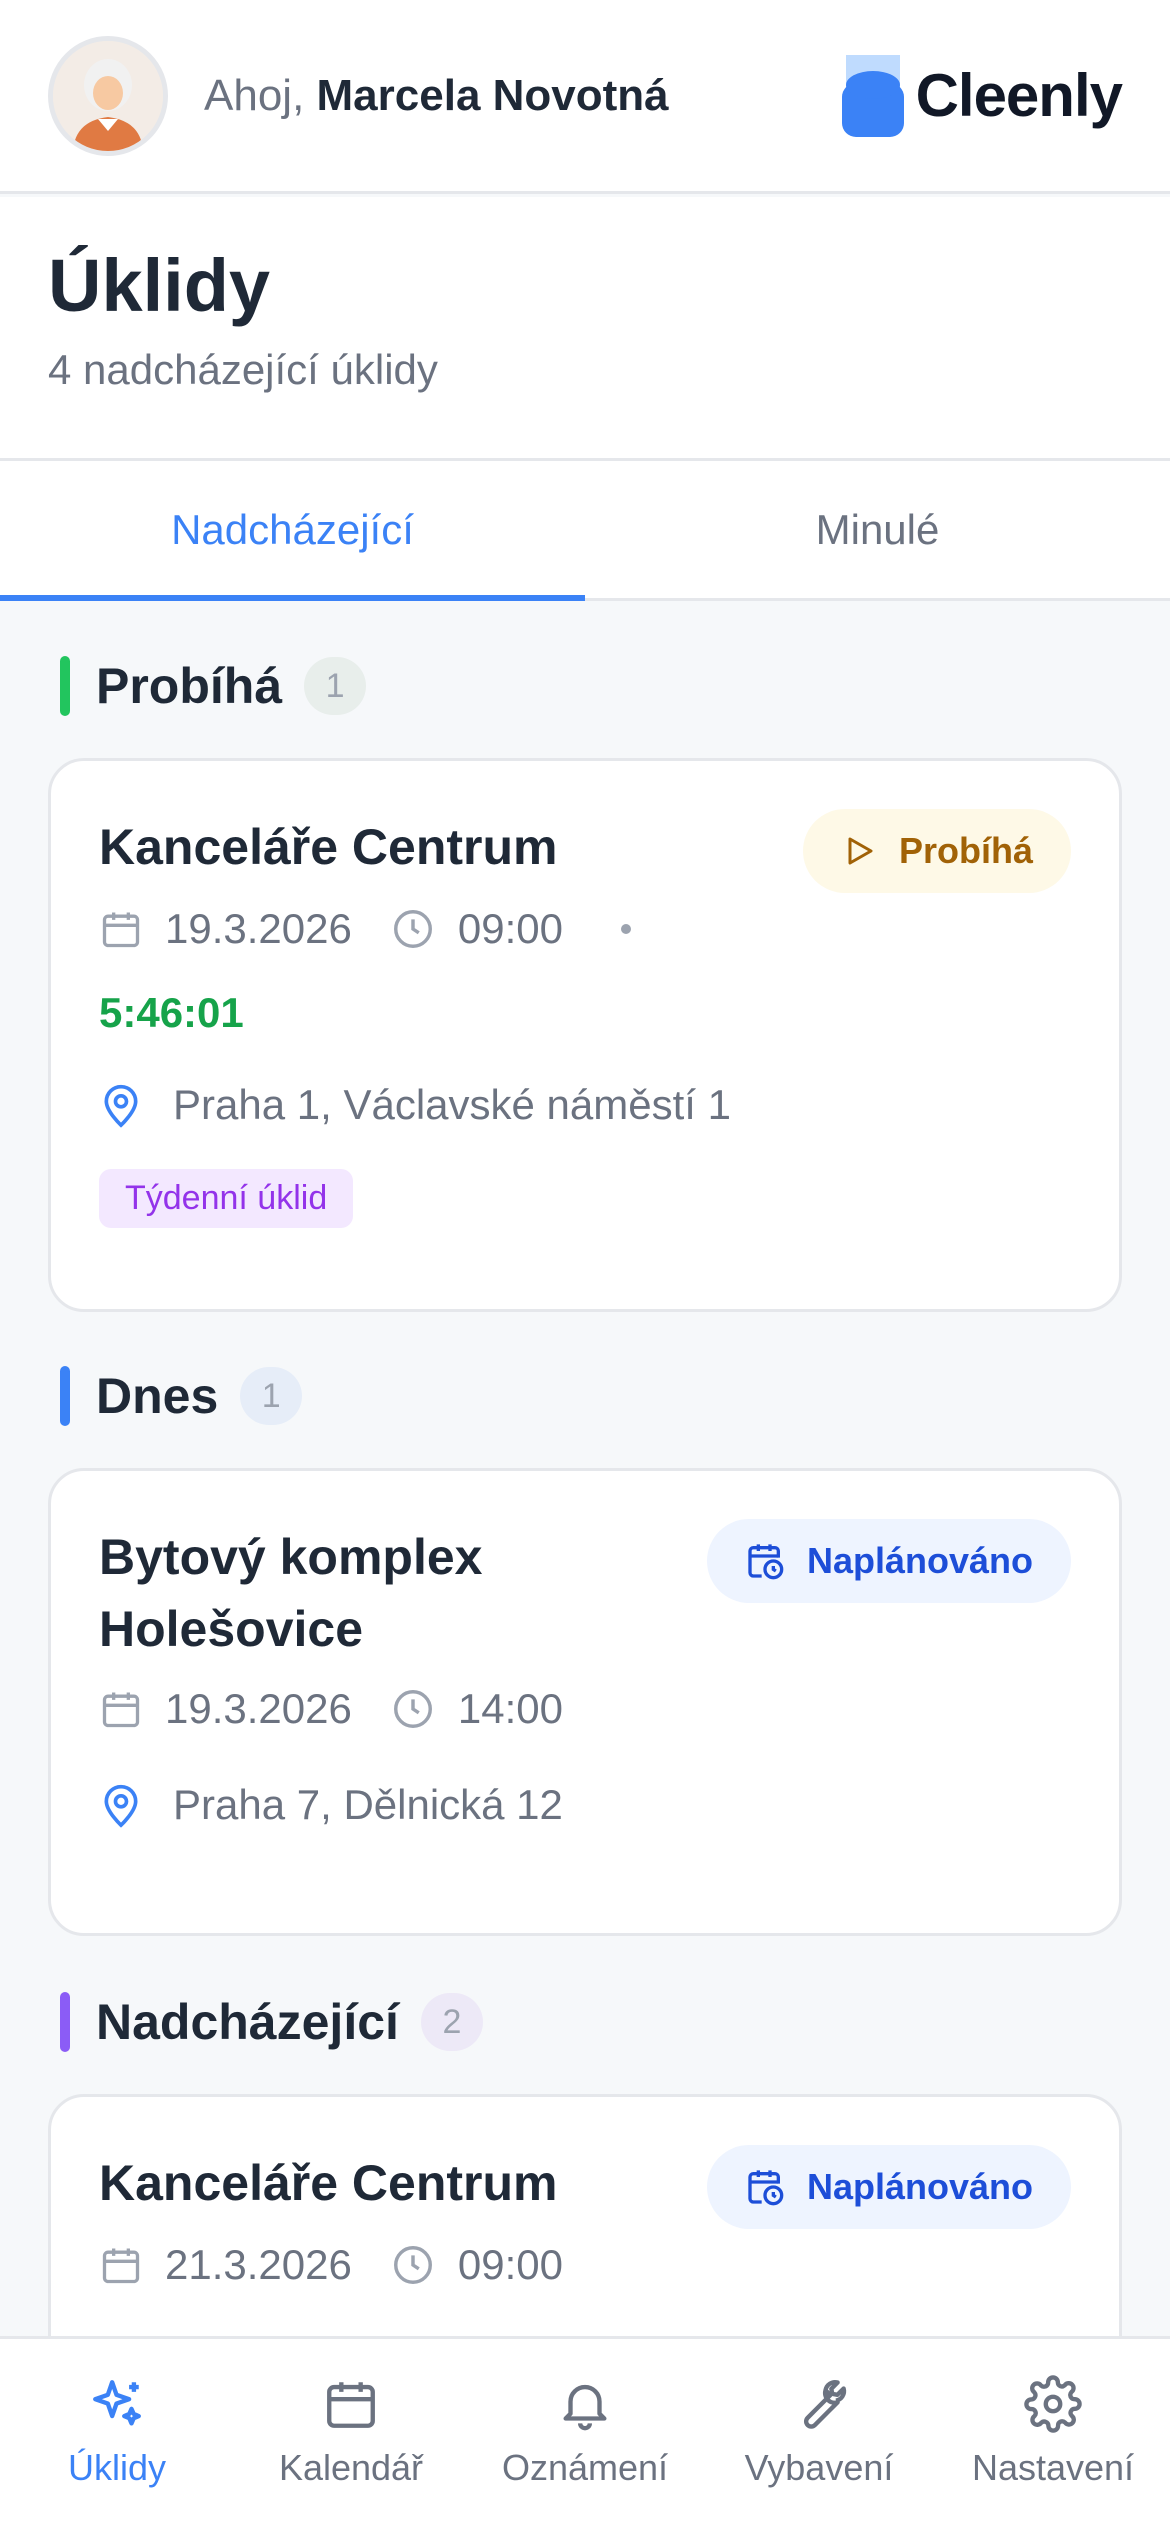 Image resolution: width=1170 pixels, height=2532 pixels. Describe the element at coordinates (159, 285) in the screenshot. I see `page-title: Úklidy` at that location.